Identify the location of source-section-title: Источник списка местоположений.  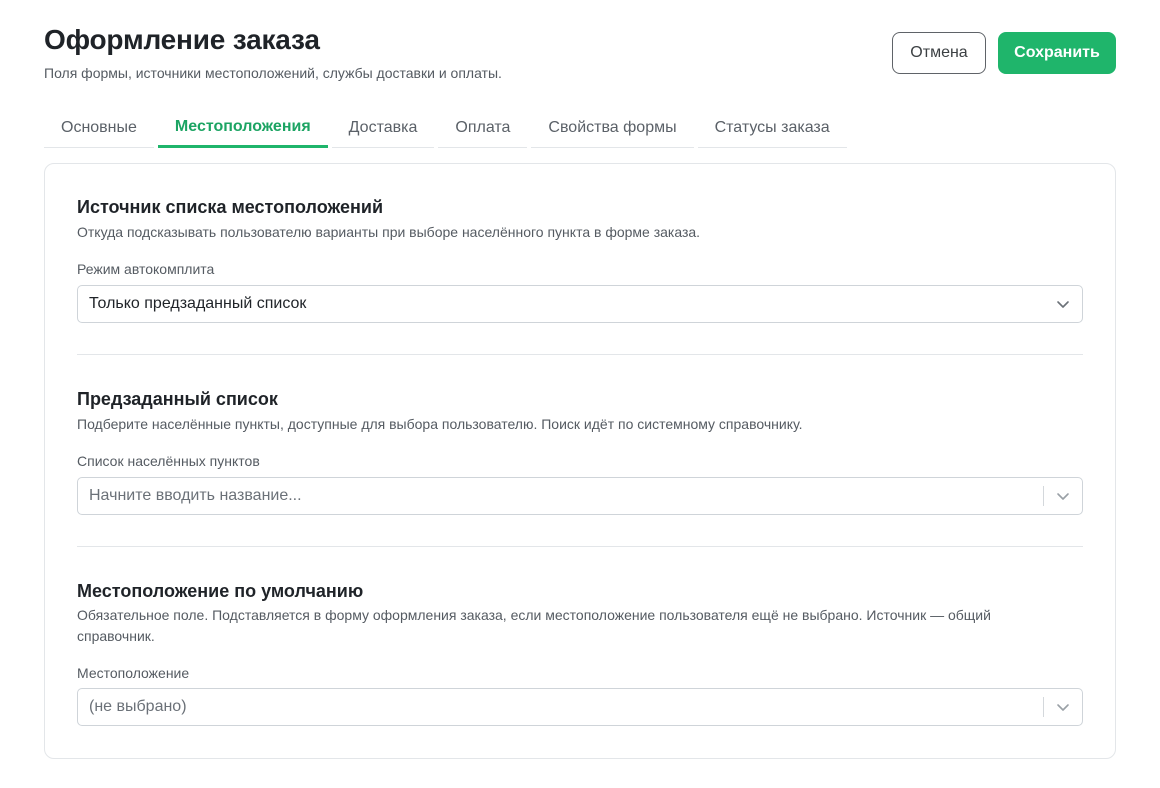
(230, 207).